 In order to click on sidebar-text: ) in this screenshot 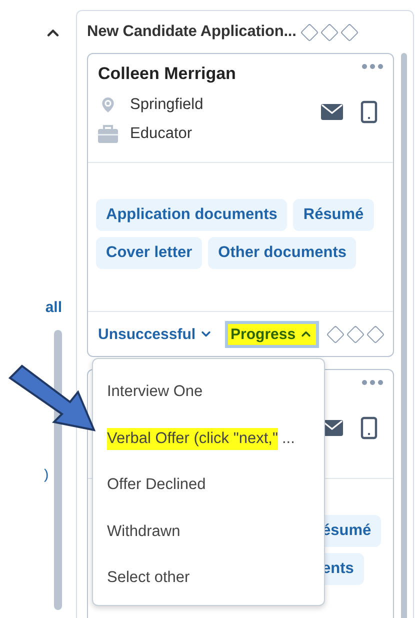, I will do `click(46, 474)`.